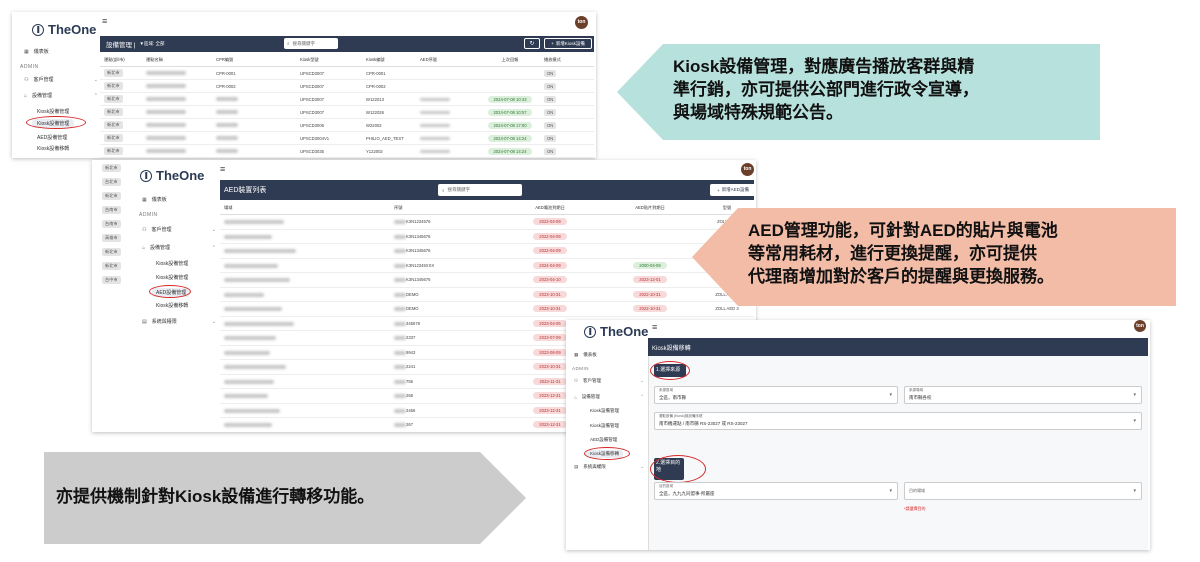 The width and height of the screenshot is (1200, 562). Describe the element at coordinates (146, 175) in the screenshot. I see `logo-icon` at that location.